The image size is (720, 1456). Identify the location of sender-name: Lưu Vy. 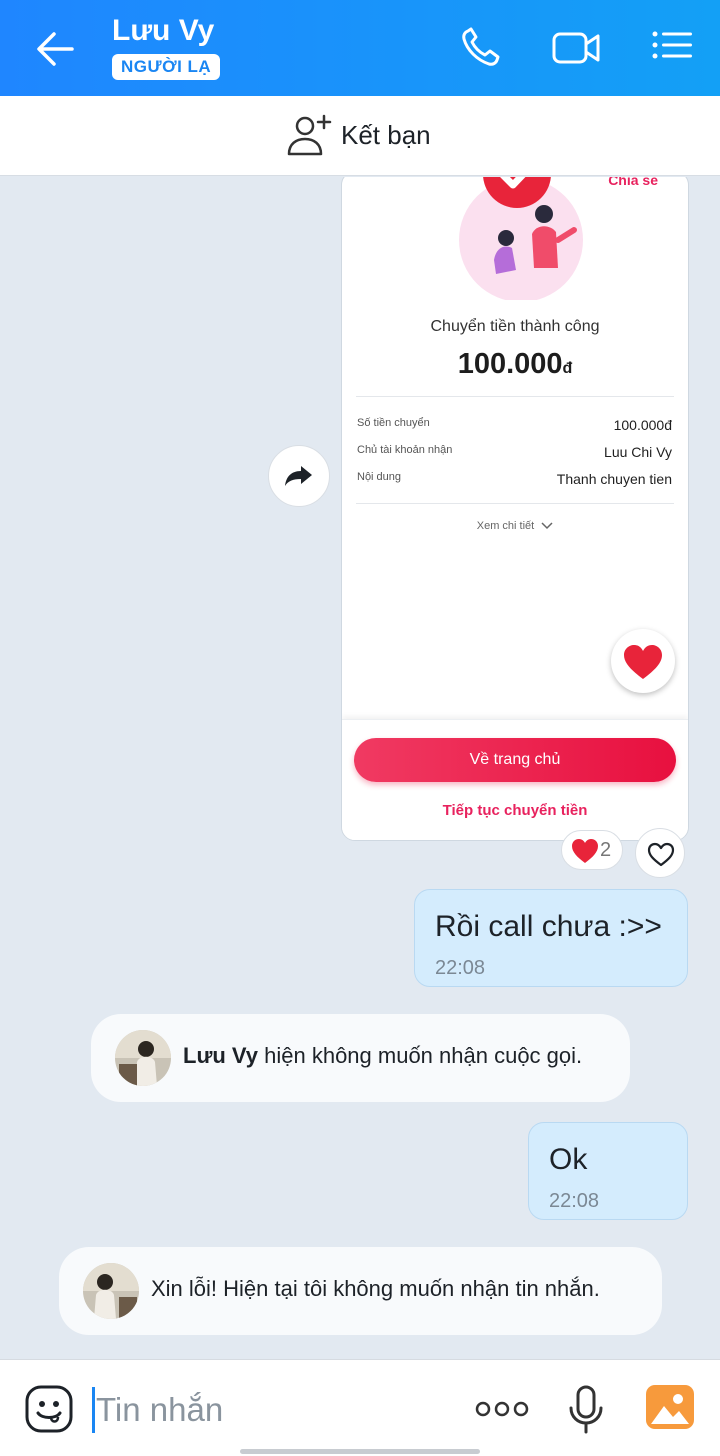
(221, 1055).